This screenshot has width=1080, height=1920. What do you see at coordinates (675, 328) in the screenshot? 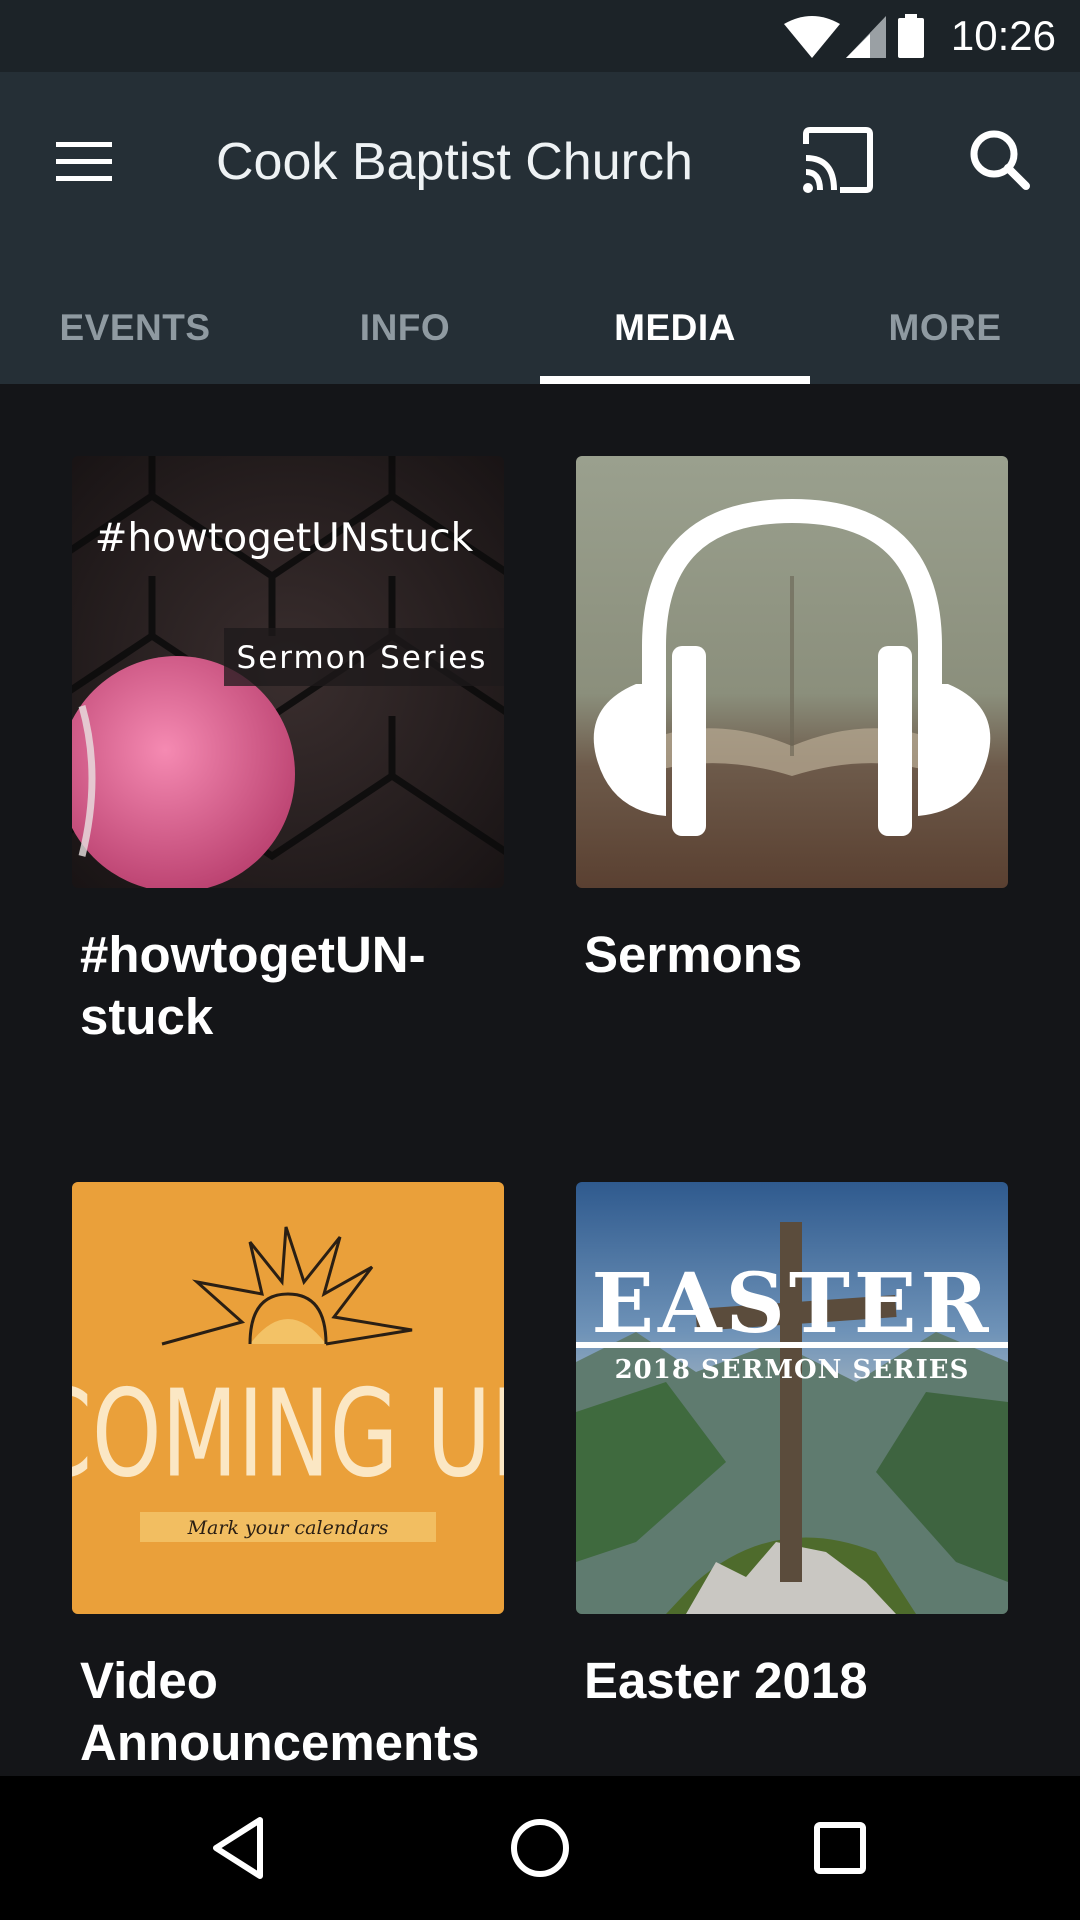
I see `tab-media: MEDIA` at bounding box center [675, 328].